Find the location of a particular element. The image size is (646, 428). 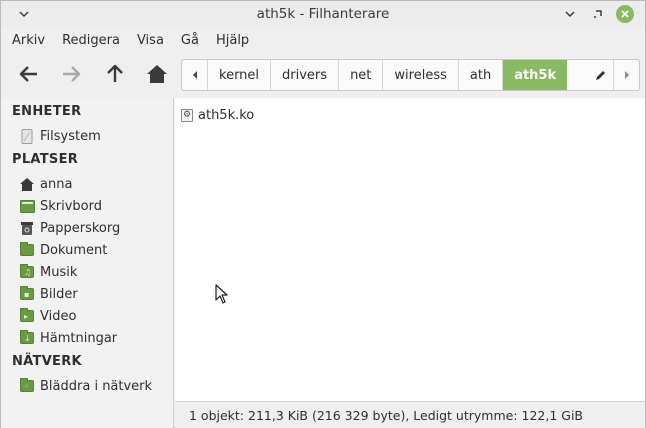

minimize-icon is located at coordinates (570, 14).